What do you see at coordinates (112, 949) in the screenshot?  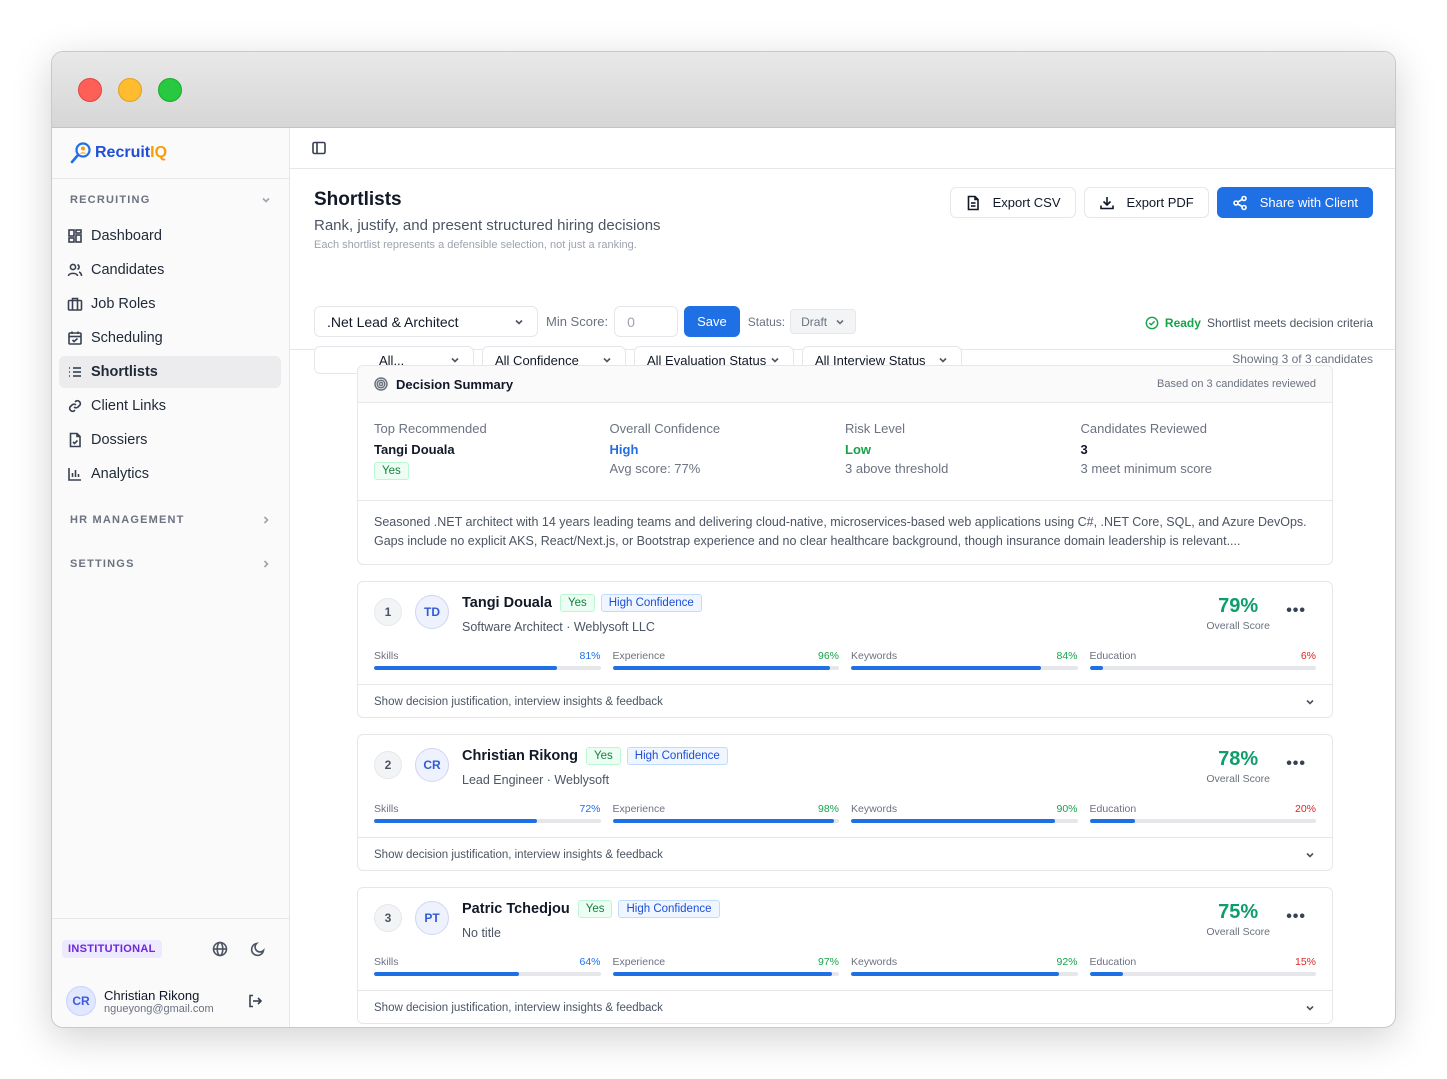 I see `plan-badge: INSTITUTIONAL` at bounding box center [112, 949].